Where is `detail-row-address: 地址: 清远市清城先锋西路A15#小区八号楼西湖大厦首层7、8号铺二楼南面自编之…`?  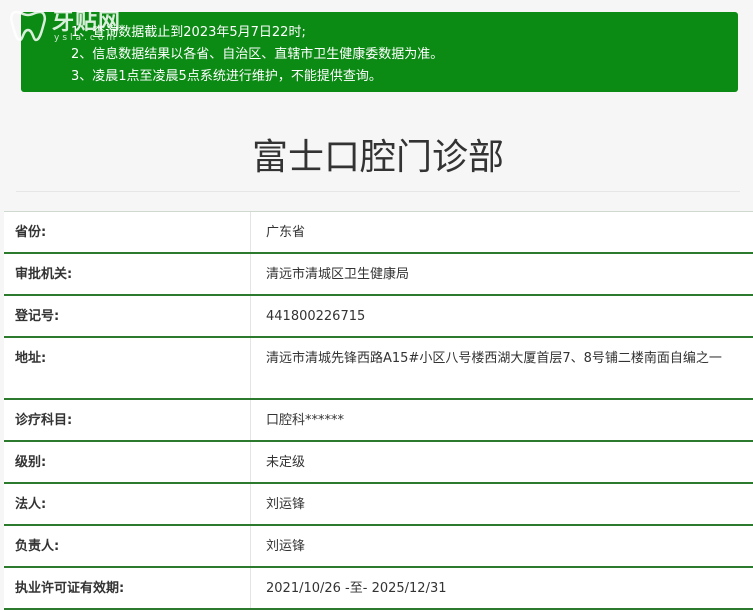
detail-row-address: 地址: 清远市清城先锋西路A15#小区八号楼西湖大厦首层7、8号铺二楼南面自编之… is located at coordinates (378, 369).